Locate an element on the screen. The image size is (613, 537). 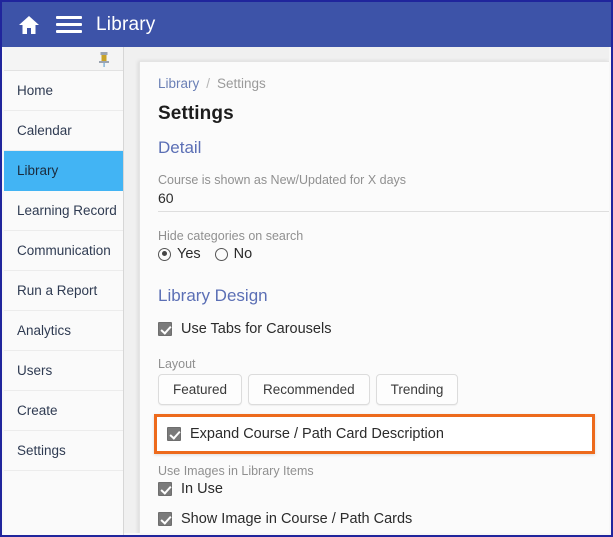
section-heading-library-design: Library Design is located at coordinates (374, 296).